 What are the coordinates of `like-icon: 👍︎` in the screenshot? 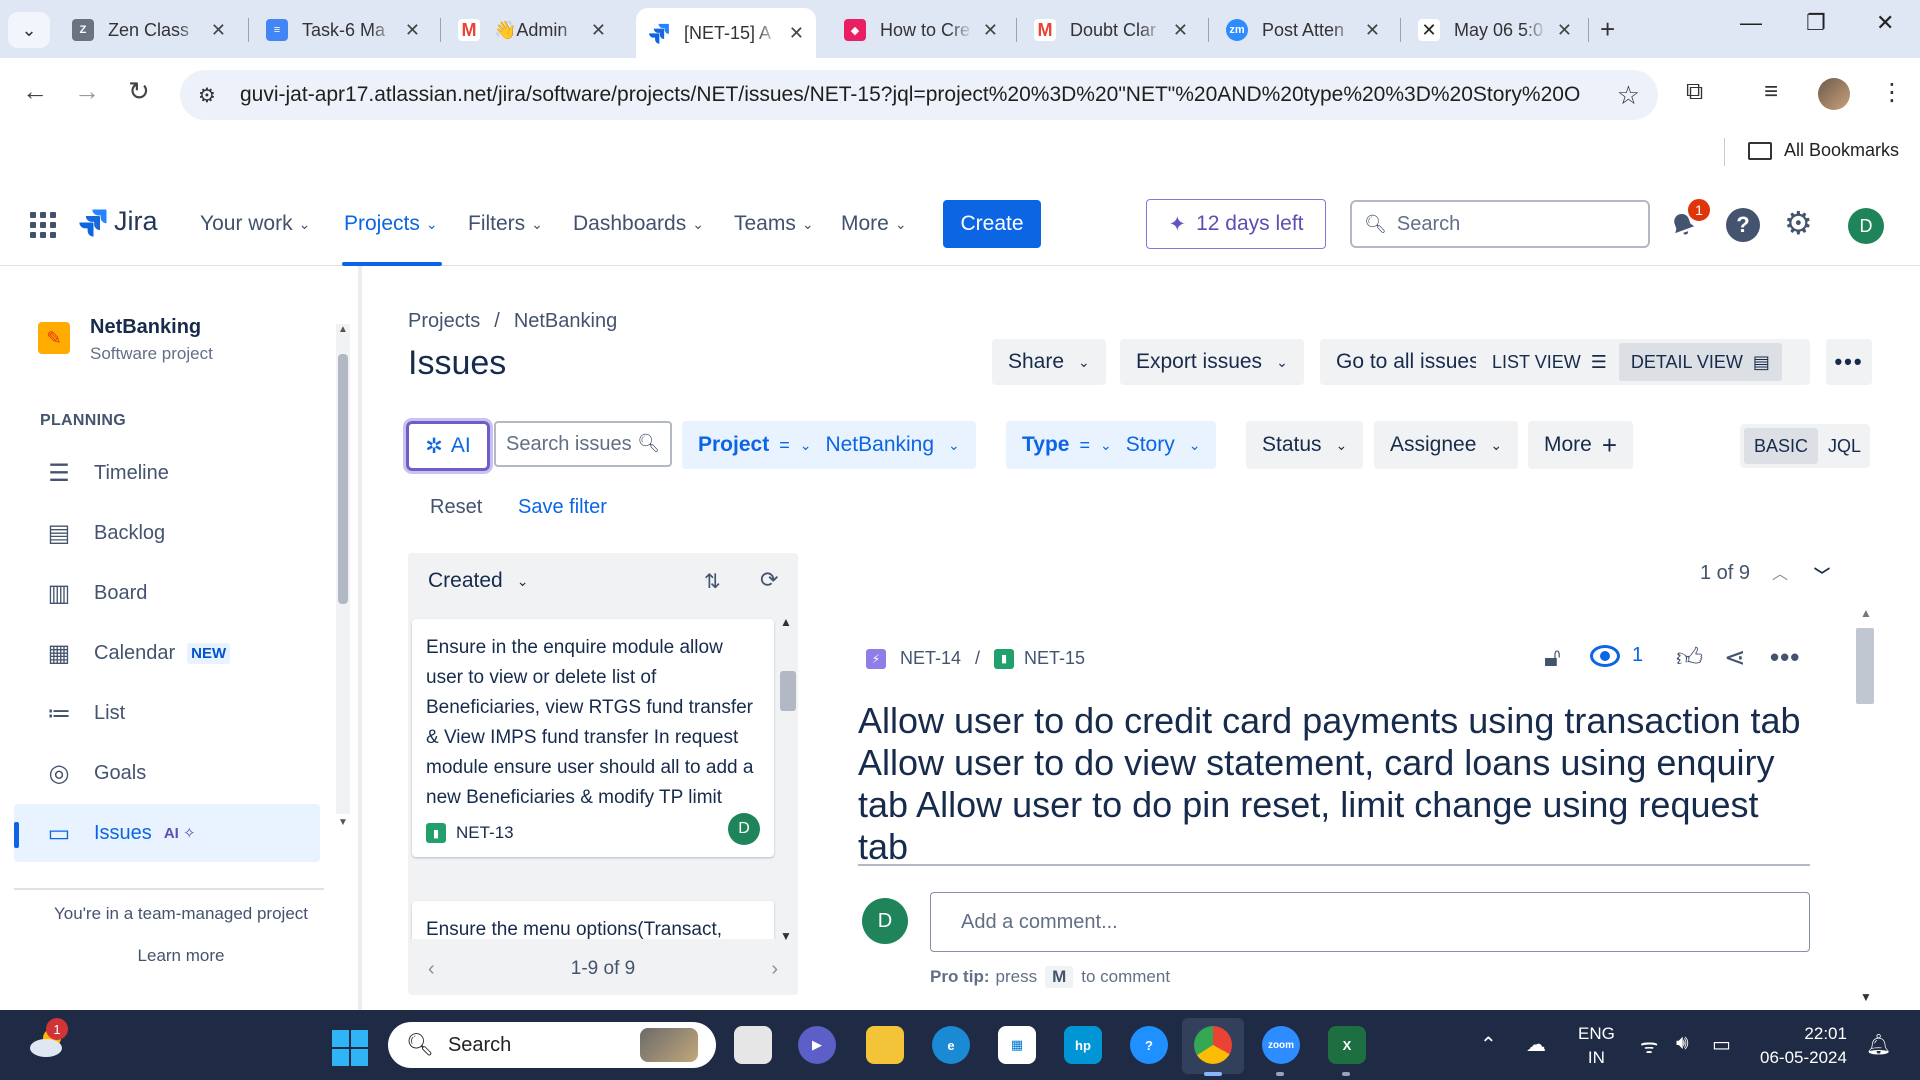 It's located at (1689, 657).